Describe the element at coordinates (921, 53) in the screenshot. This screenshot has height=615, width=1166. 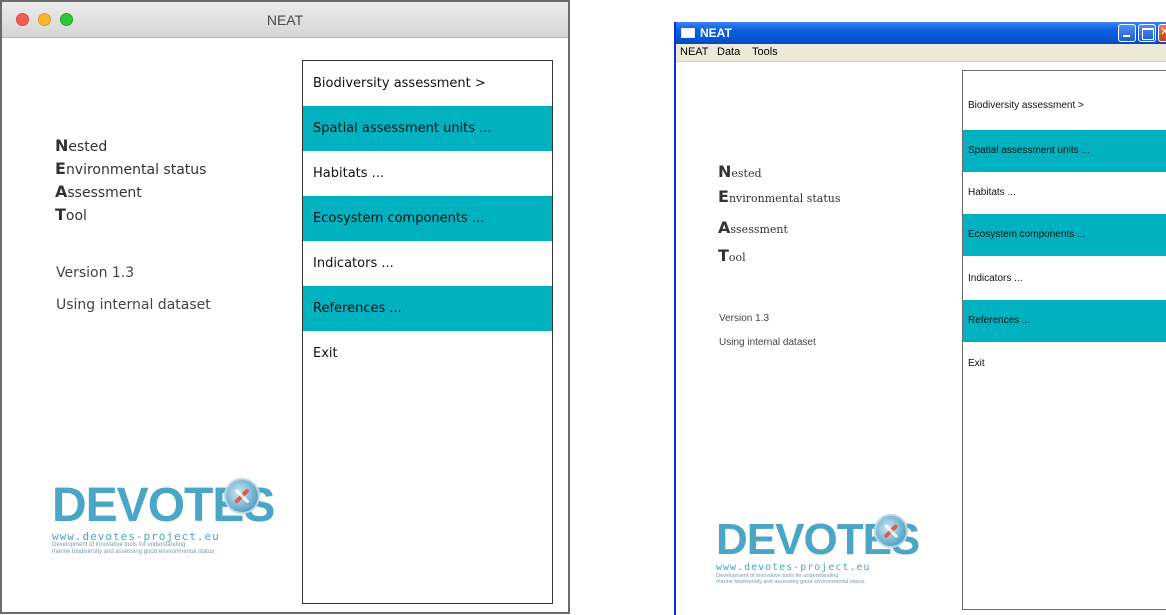
I see `windows-menubar: NEAT Data Tools` at that location.